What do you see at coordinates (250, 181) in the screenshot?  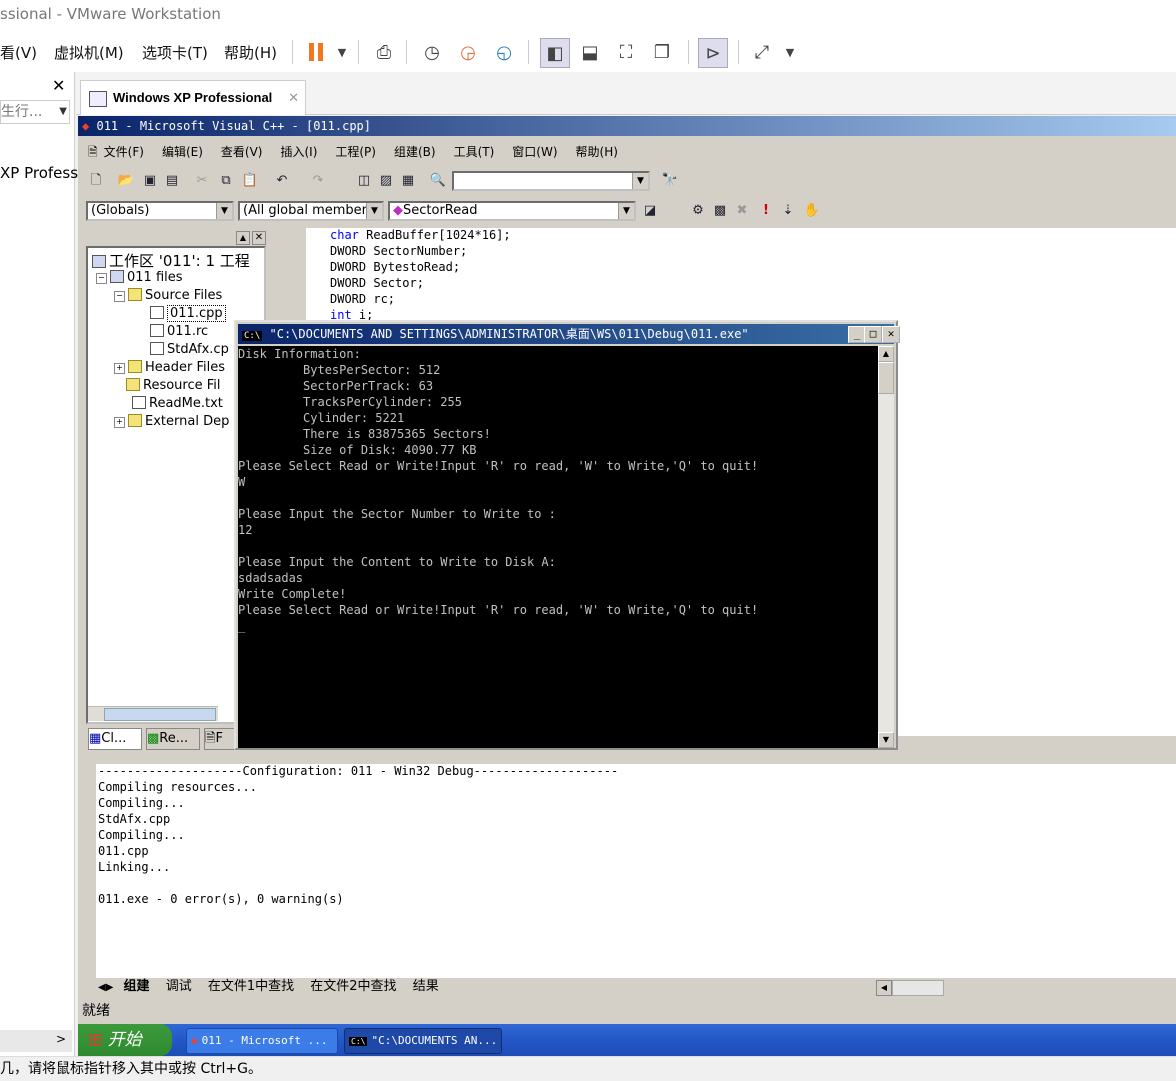 I see `paste-icon: 📋` at bounding box center [250, 181].